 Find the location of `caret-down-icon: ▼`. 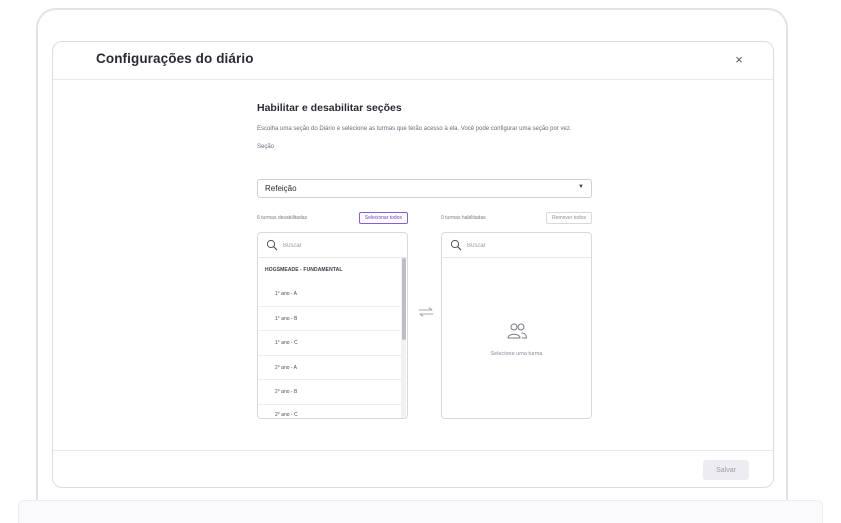

caret-down-icon: ▼ is located at coordinates (581, 187).